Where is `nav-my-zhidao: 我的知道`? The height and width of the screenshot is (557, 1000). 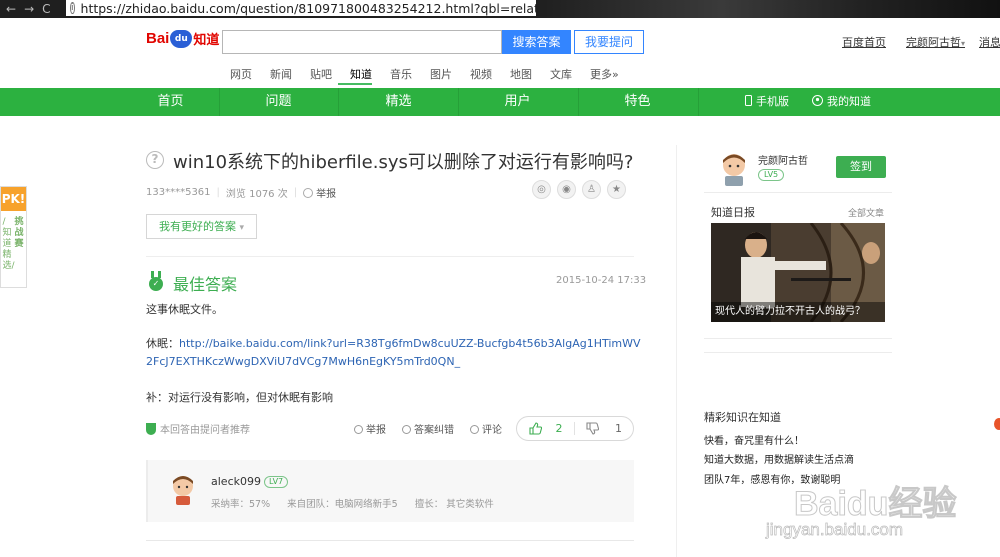 nav-my-zhidao: 我的知道 is located at coordinates (841, 102).